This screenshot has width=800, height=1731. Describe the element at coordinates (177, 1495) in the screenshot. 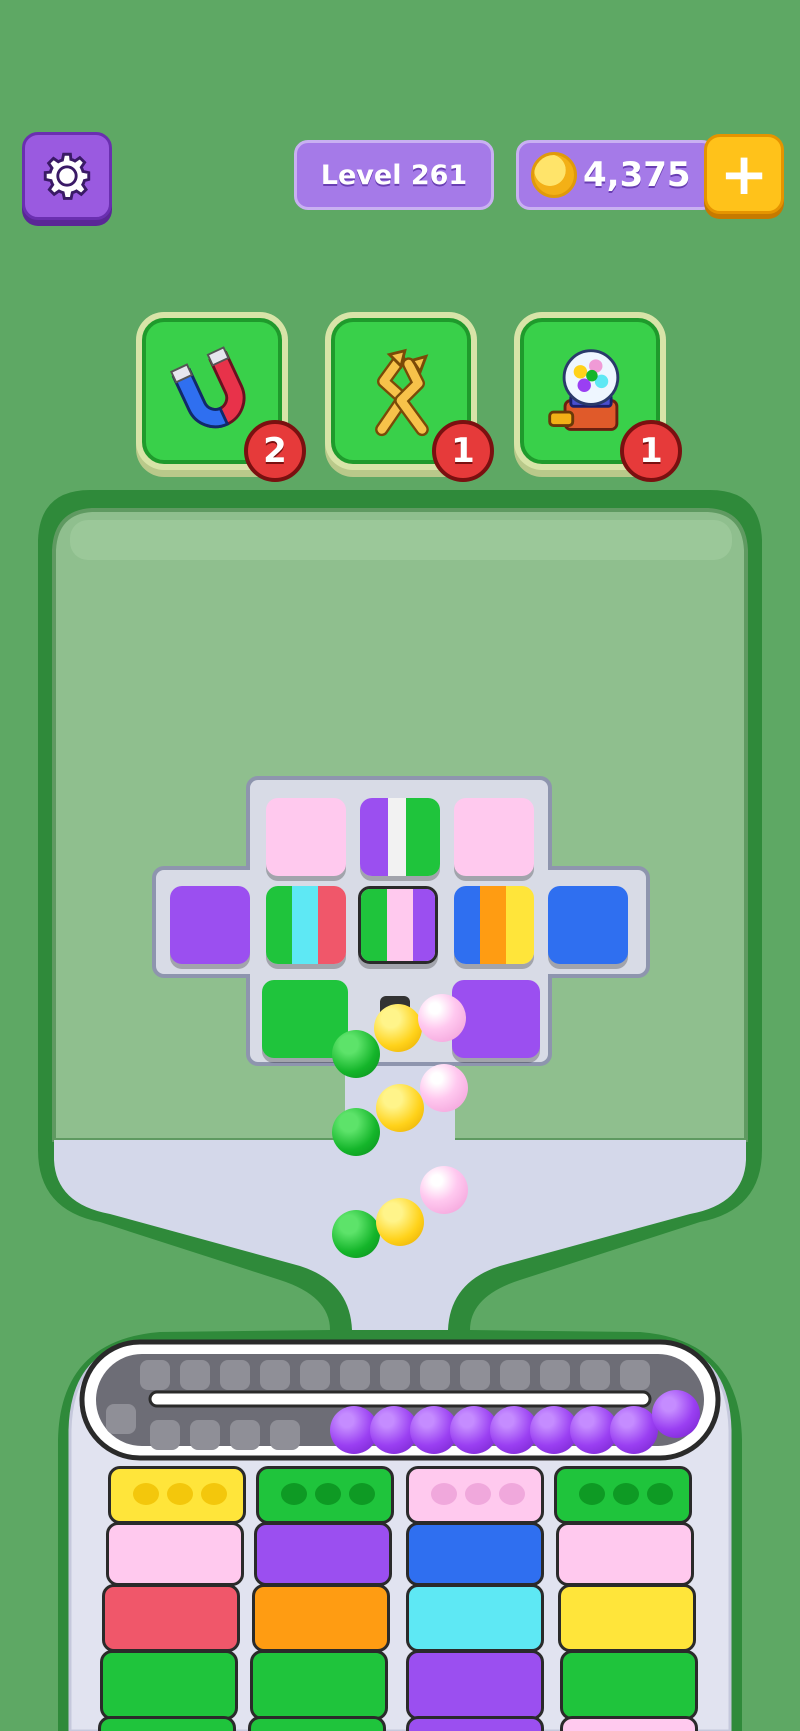

I see `jar-lid-yellow` at that location.